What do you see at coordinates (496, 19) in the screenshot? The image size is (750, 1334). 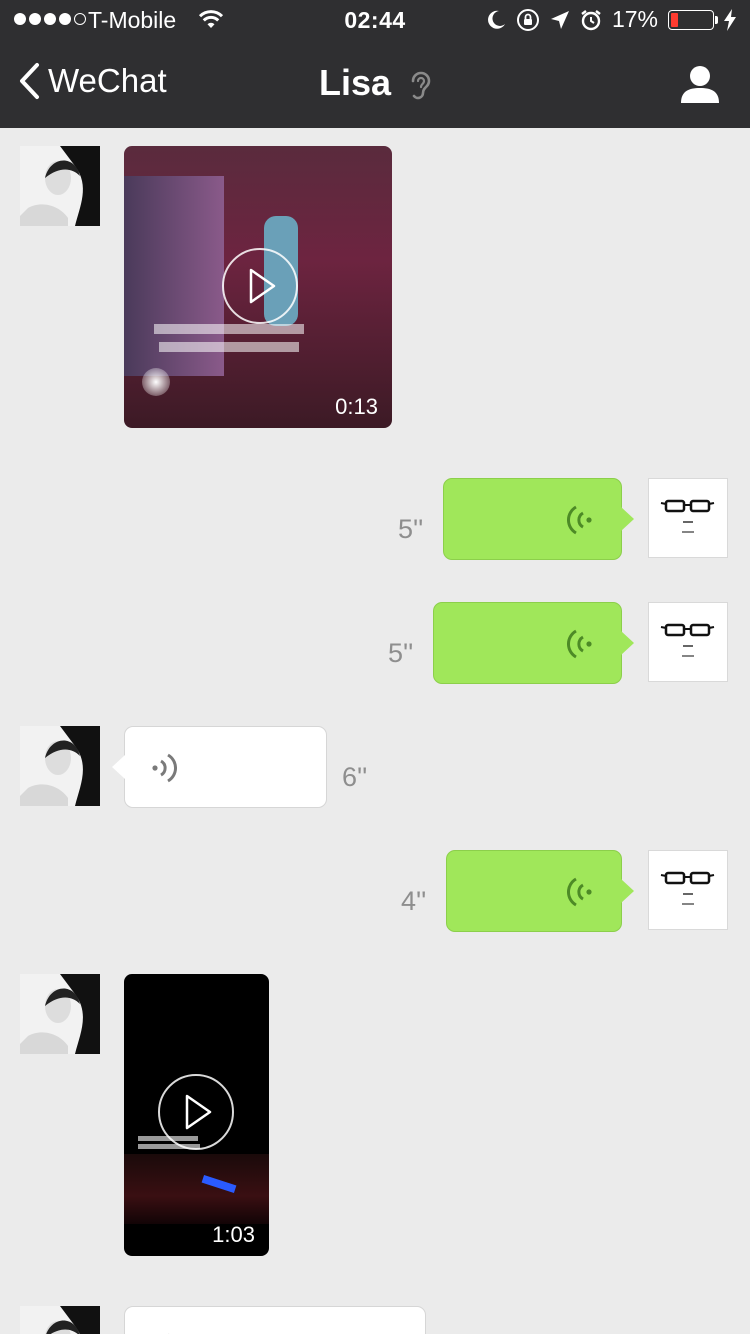 I see `moon-icon` at bounding box center [496, 19].